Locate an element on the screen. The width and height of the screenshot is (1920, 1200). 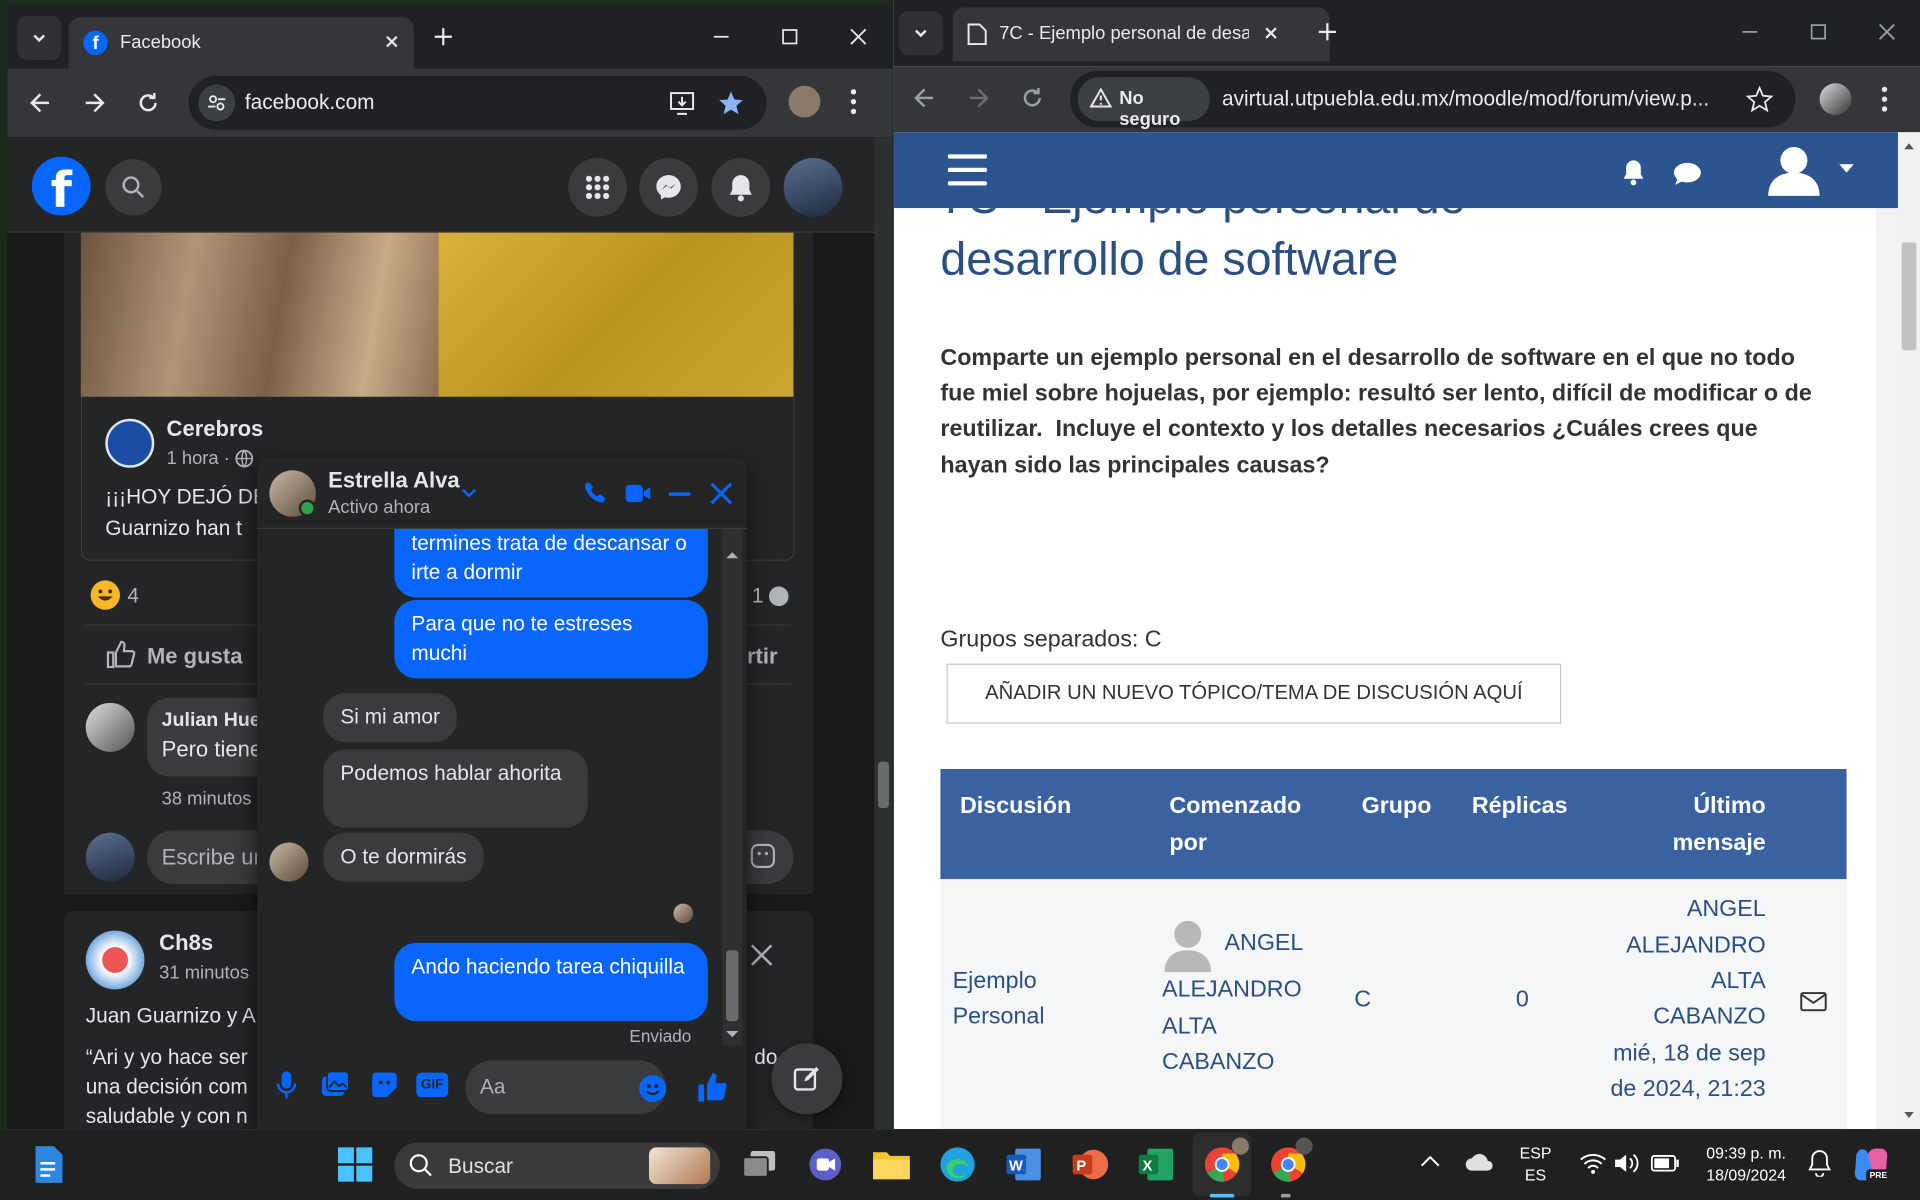
haha-reaction-icon is located at coordinates (105, 595).